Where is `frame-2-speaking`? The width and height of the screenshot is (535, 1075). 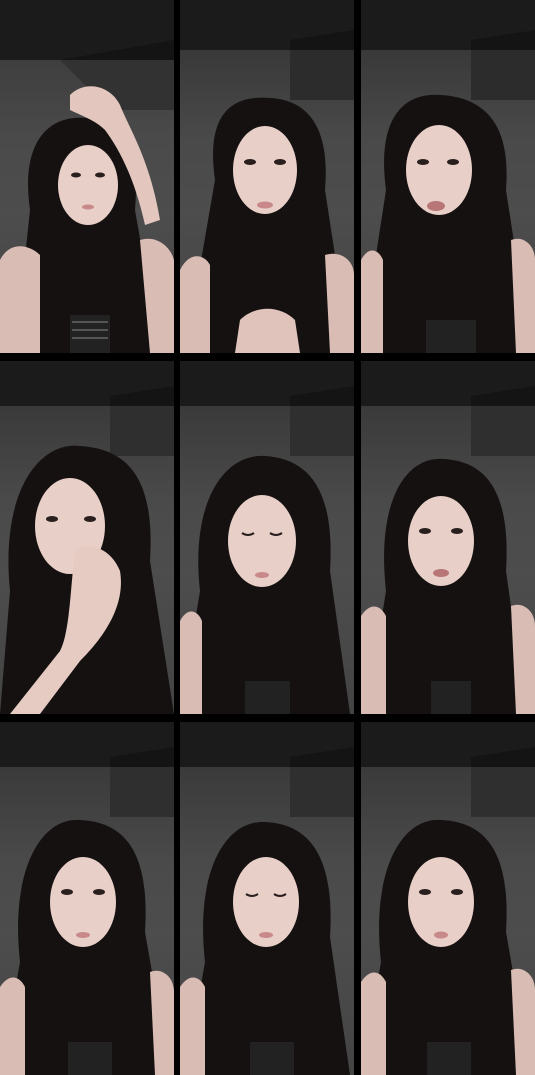
frame-2-speaking is located at coordinates (267, 176).